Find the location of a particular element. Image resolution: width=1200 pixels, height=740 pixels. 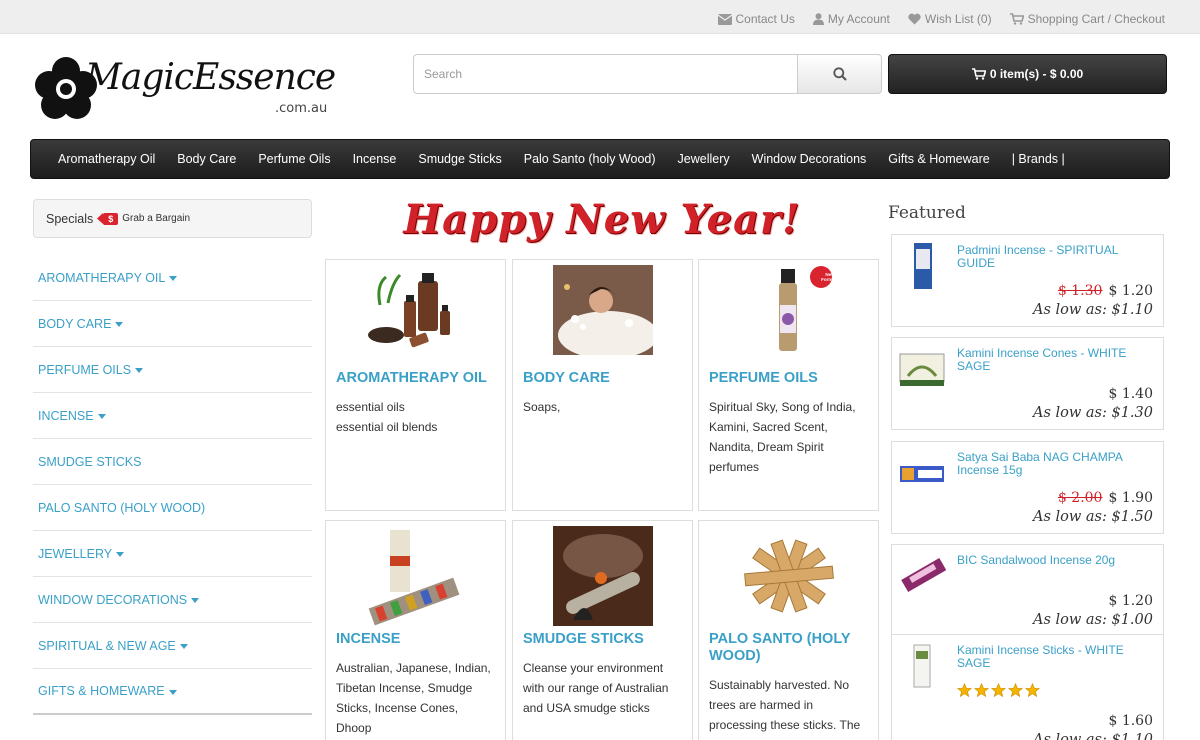

card-title-line: PALO SANTO (HOLY is located at coordinates (780, 639).